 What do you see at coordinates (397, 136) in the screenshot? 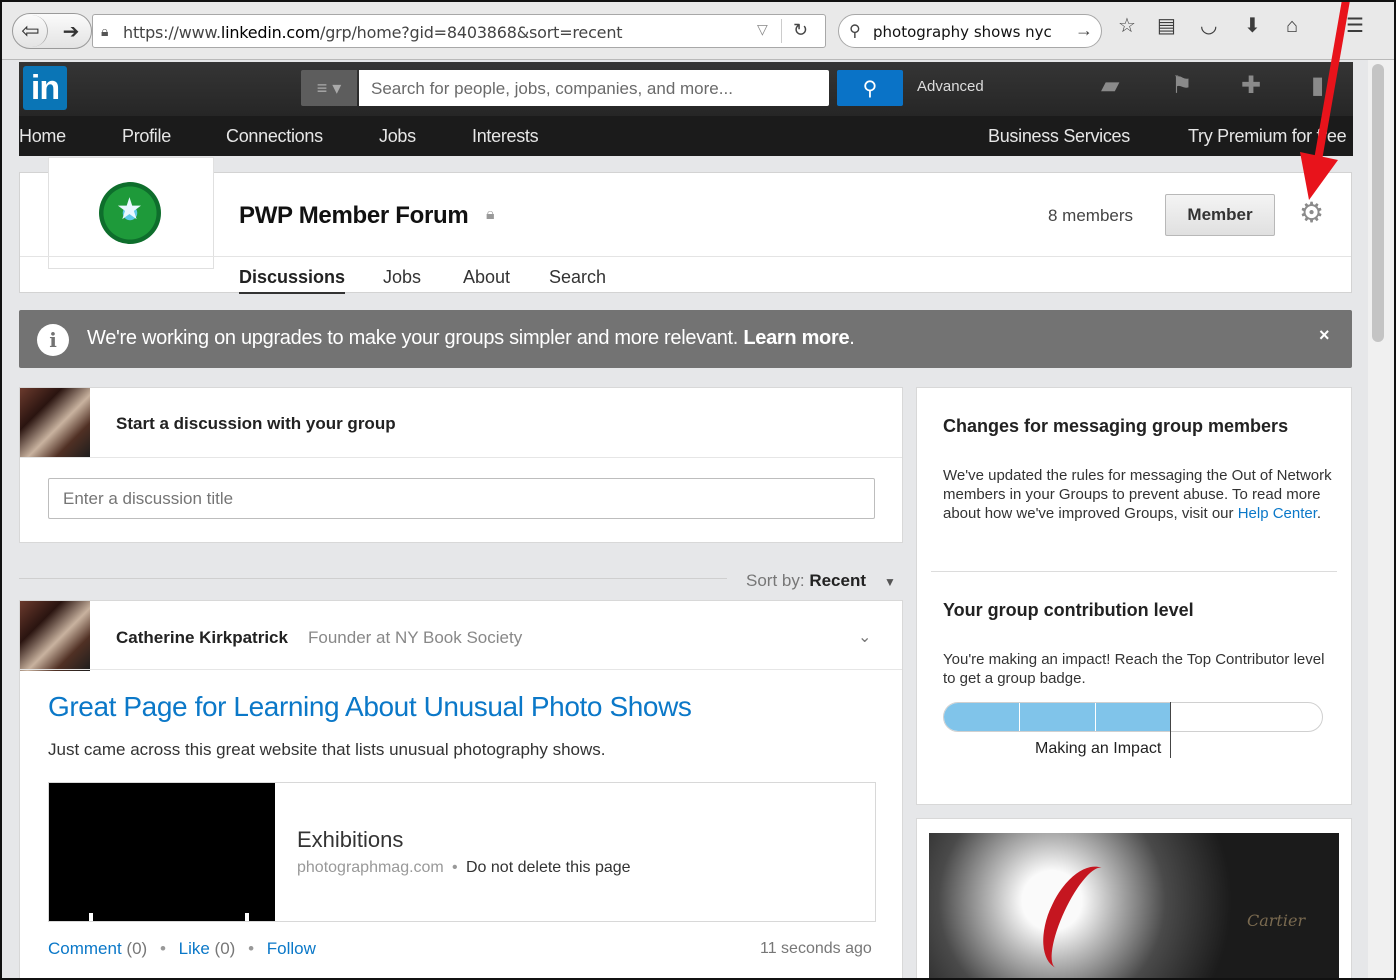
I see `nav-jobs: Jobs` at bounding box center [397, 136].